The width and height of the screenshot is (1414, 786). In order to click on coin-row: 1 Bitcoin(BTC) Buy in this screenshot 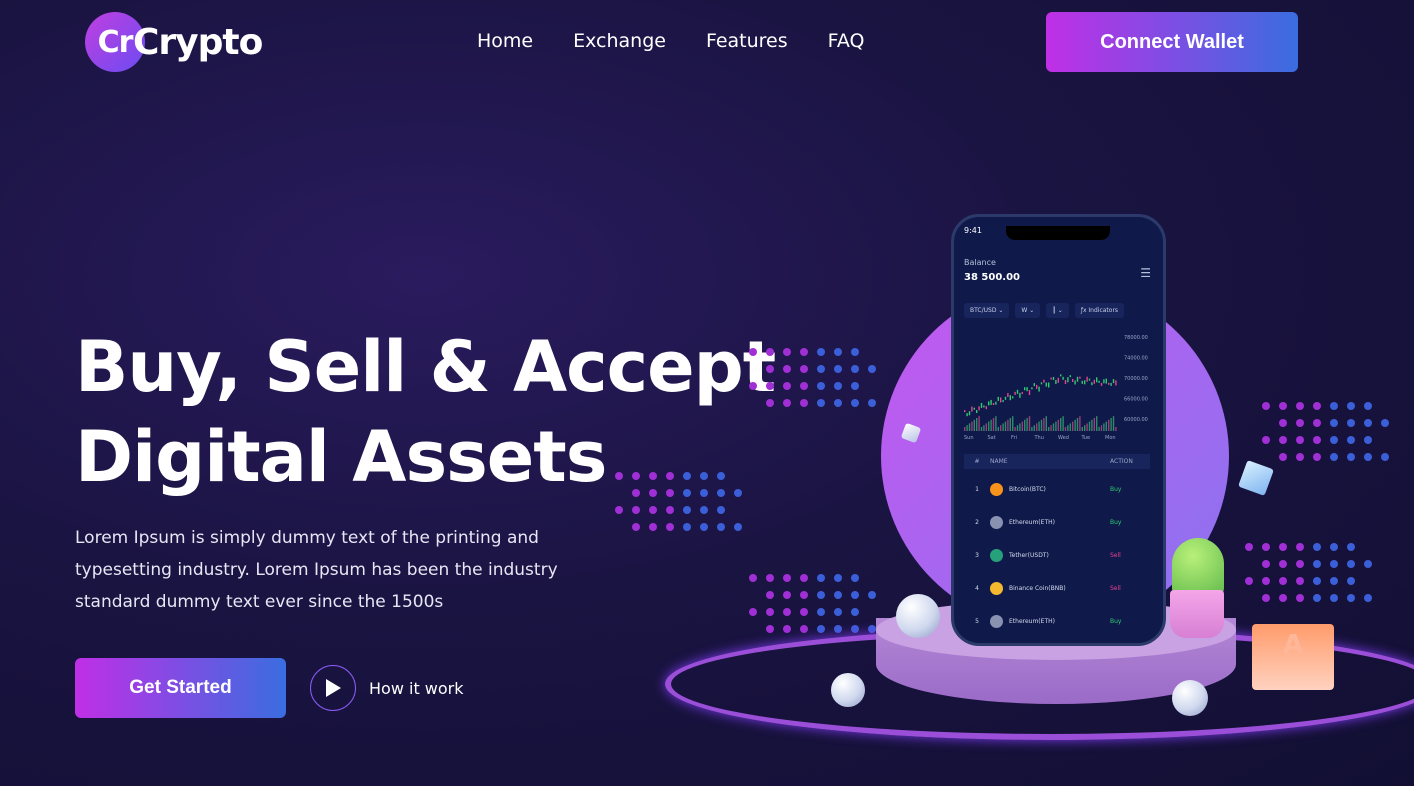, I will do `click(1057, 489)`.